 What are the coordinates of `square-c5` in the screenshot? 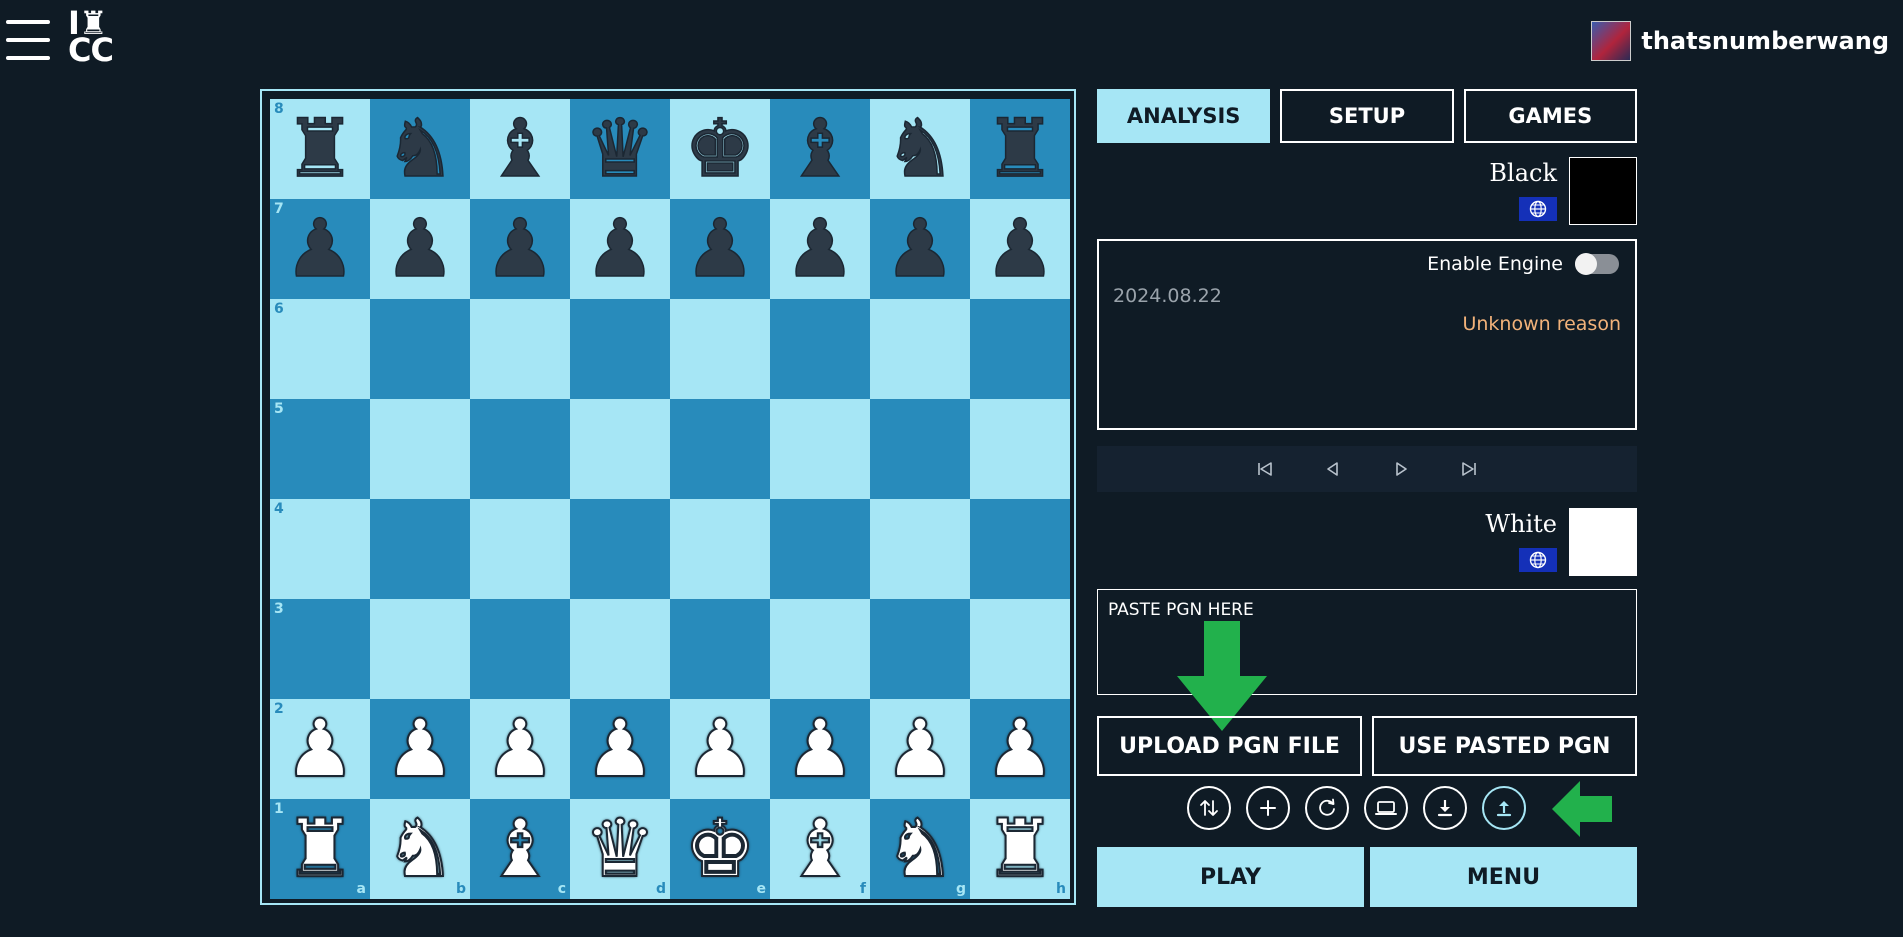 It's located at (520, 449).